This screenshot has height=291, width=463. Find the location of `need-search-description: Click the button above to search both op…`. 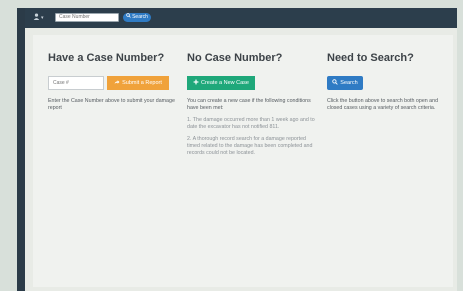

need-search-description: Click the button above to search both op… is located at coordinates (383, 104).